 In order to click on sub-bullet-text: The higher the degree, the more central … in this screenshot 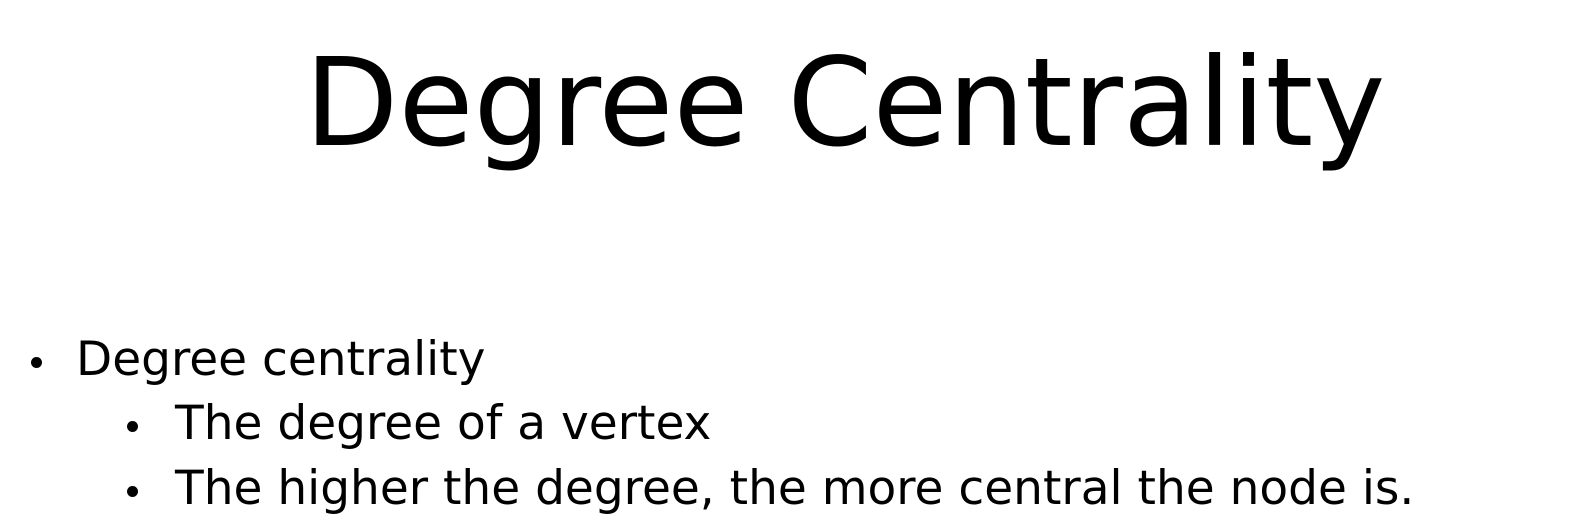, I will do `click(795, 488)`.